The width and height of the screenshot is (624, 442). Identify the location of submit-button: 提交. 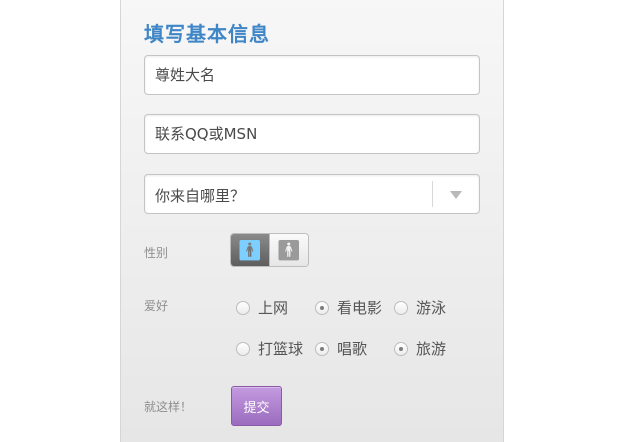
(256, 406).